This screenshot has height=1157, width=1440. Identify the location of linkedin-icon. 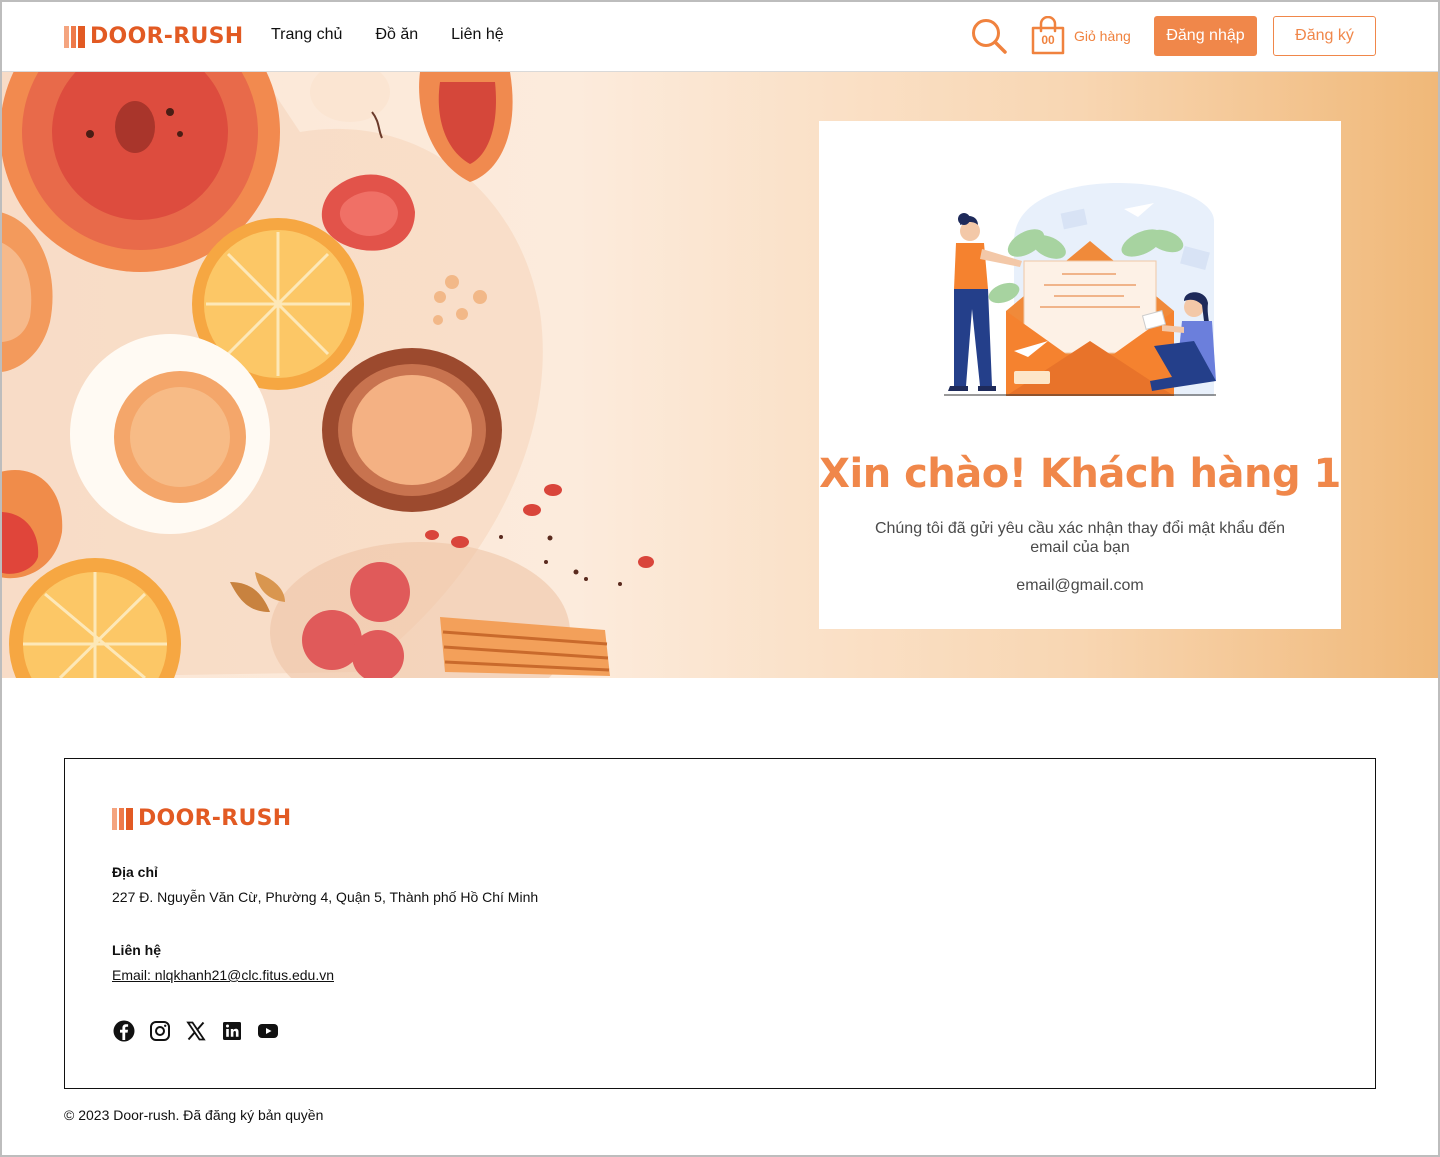
(232, 1031).